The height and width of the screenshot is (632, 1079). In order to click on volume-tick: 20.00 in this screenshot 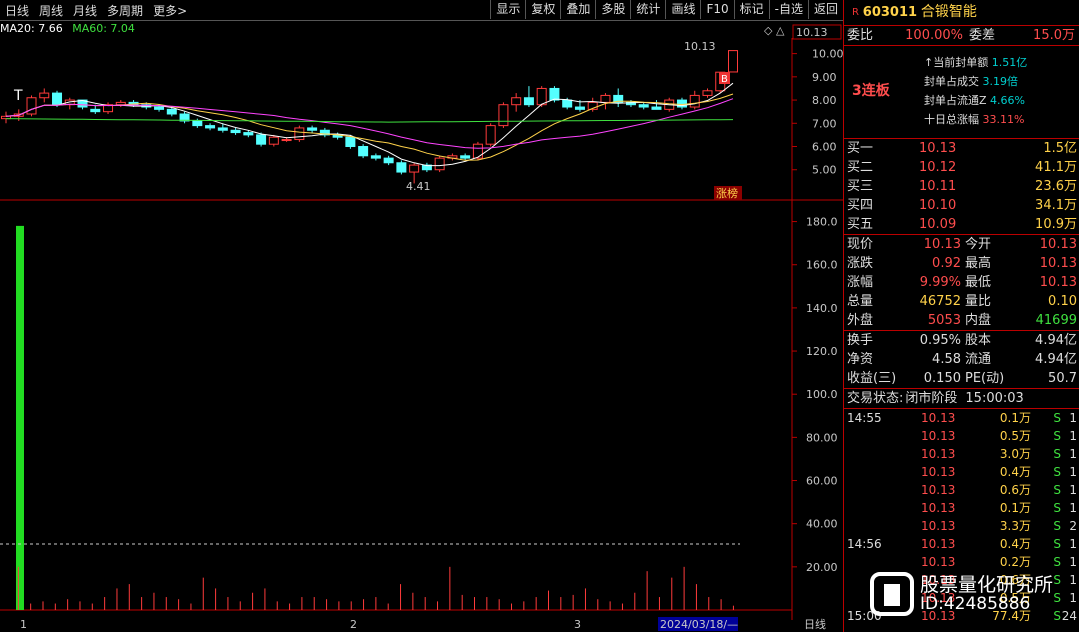, I will do `click(822, 567)`.